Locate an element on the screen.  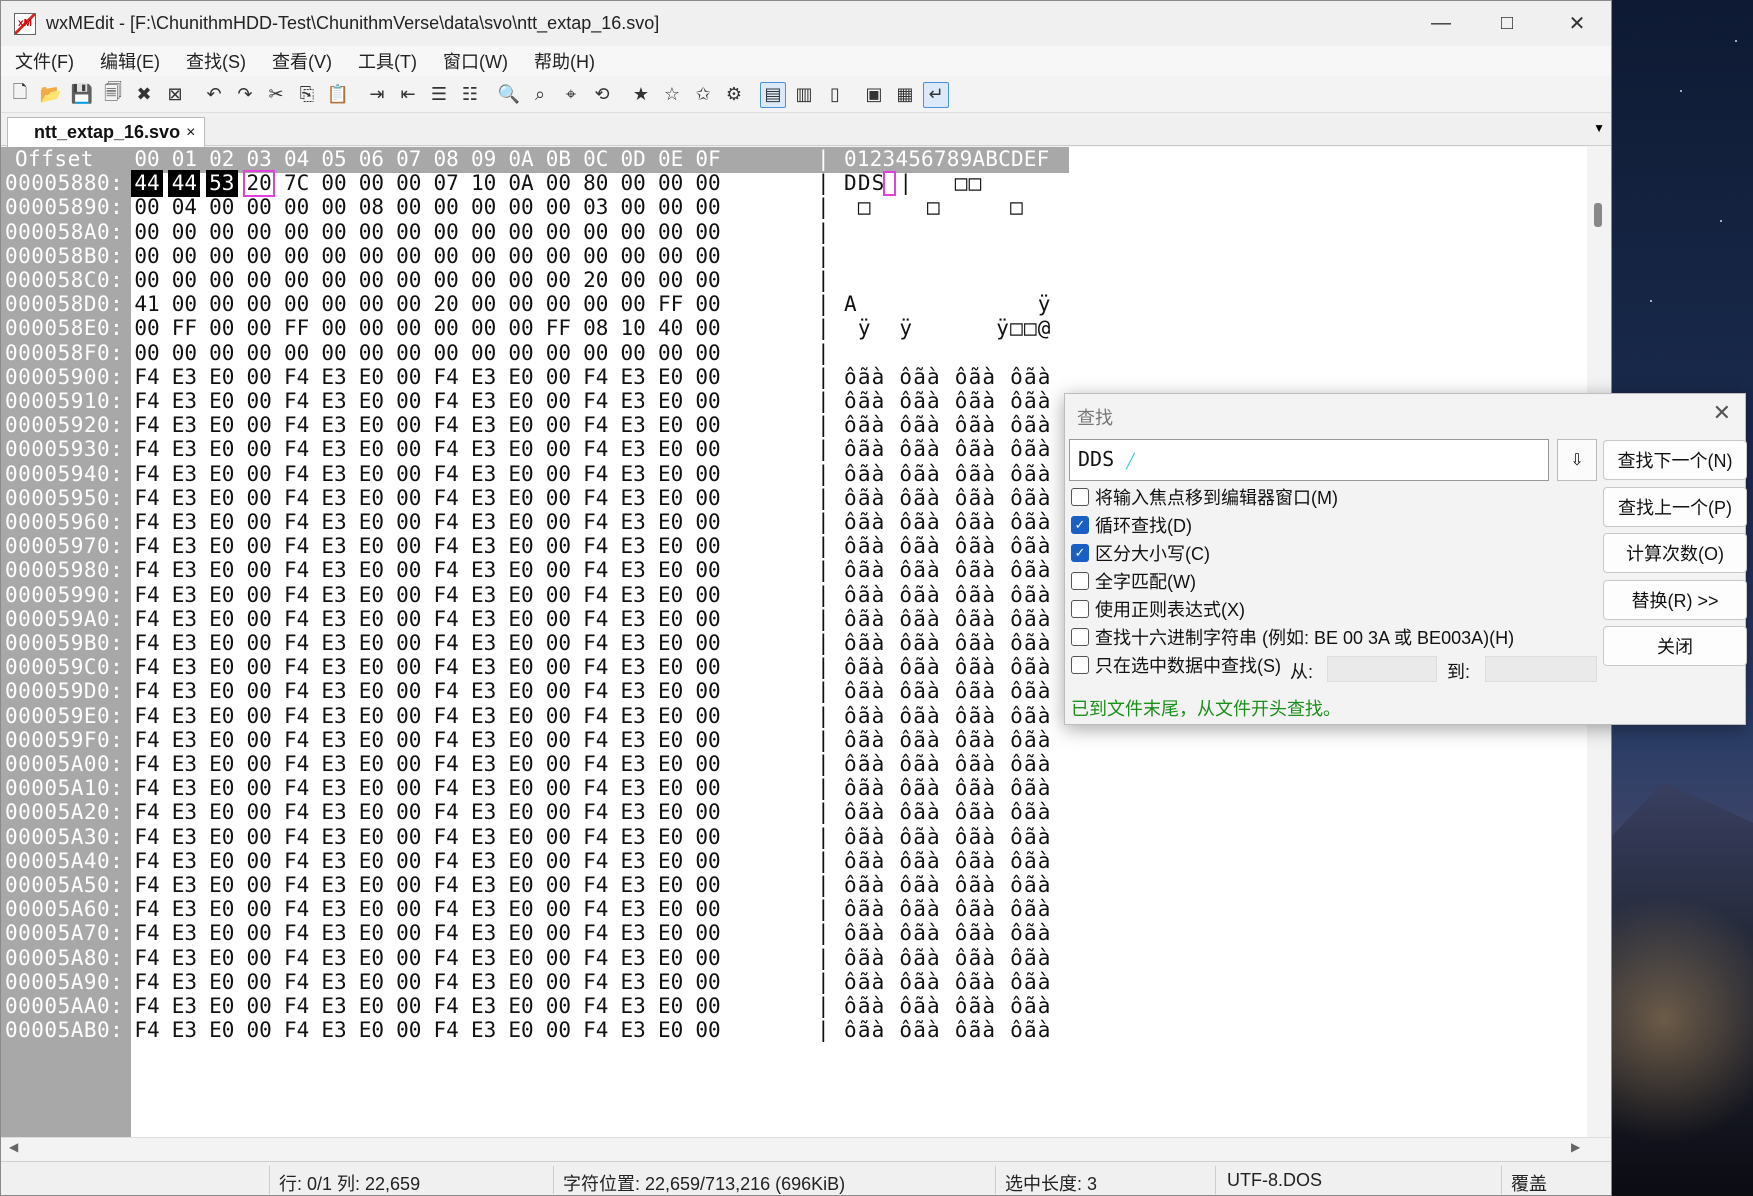
hex-byte: FF is located at coordinates (558, 328).